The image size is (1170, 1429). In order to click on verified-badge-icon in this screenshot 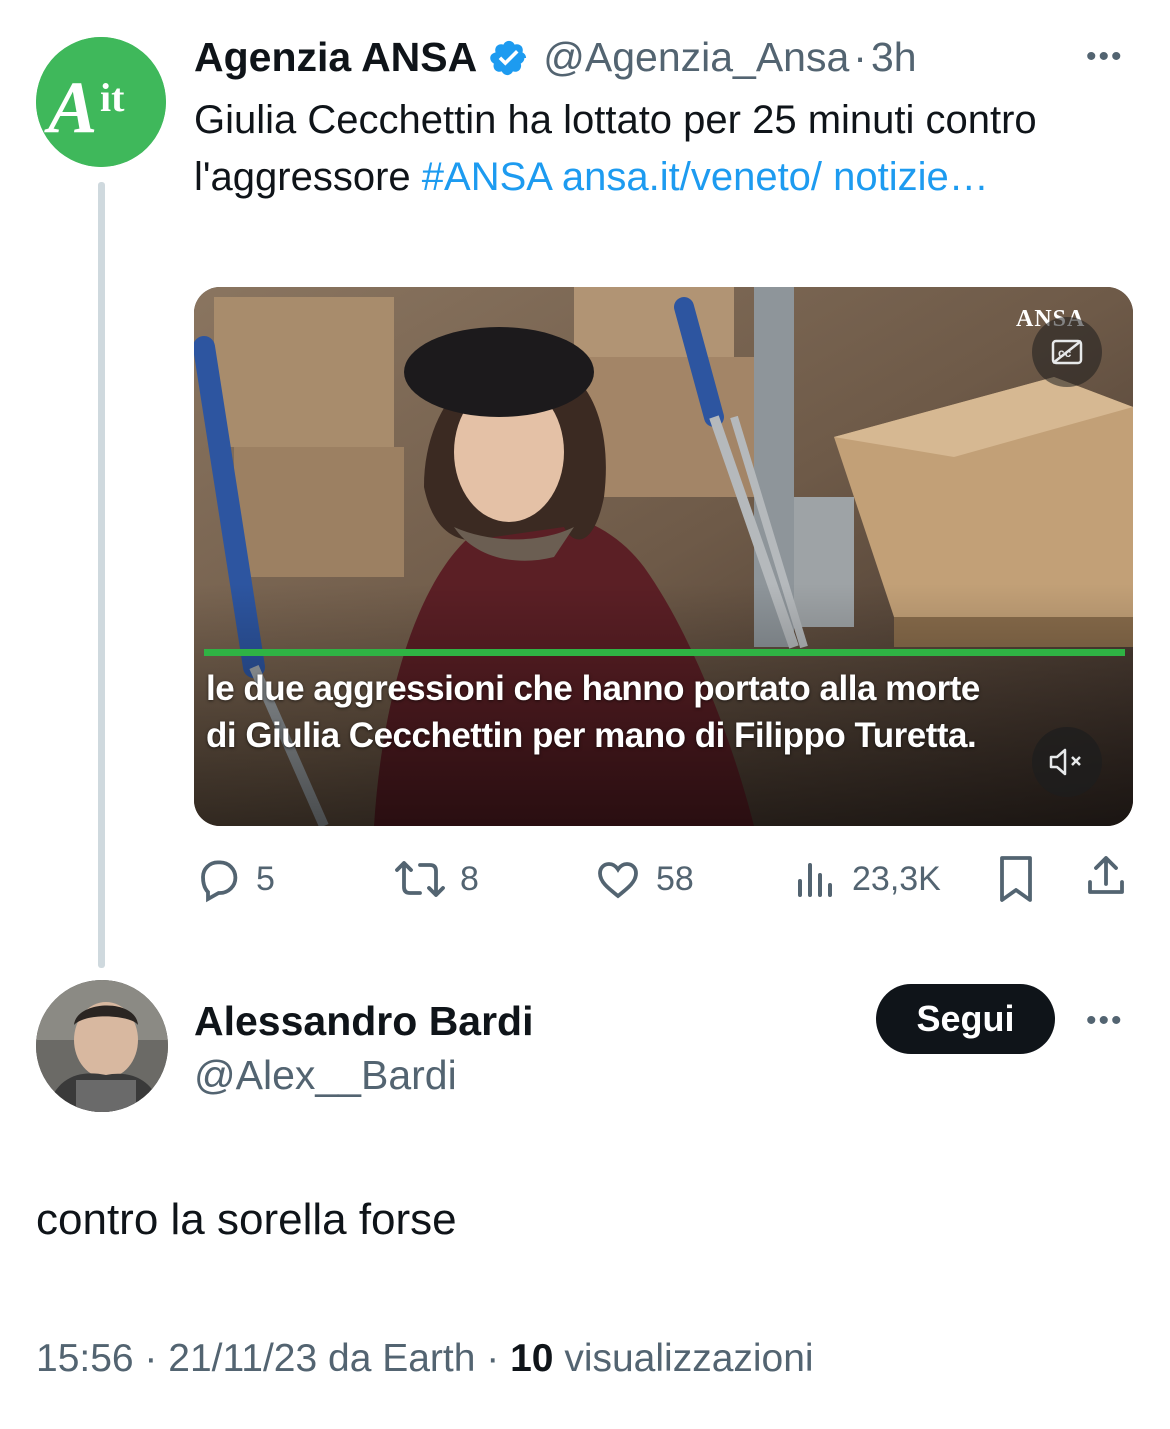, I will do `click(509, 58)`.